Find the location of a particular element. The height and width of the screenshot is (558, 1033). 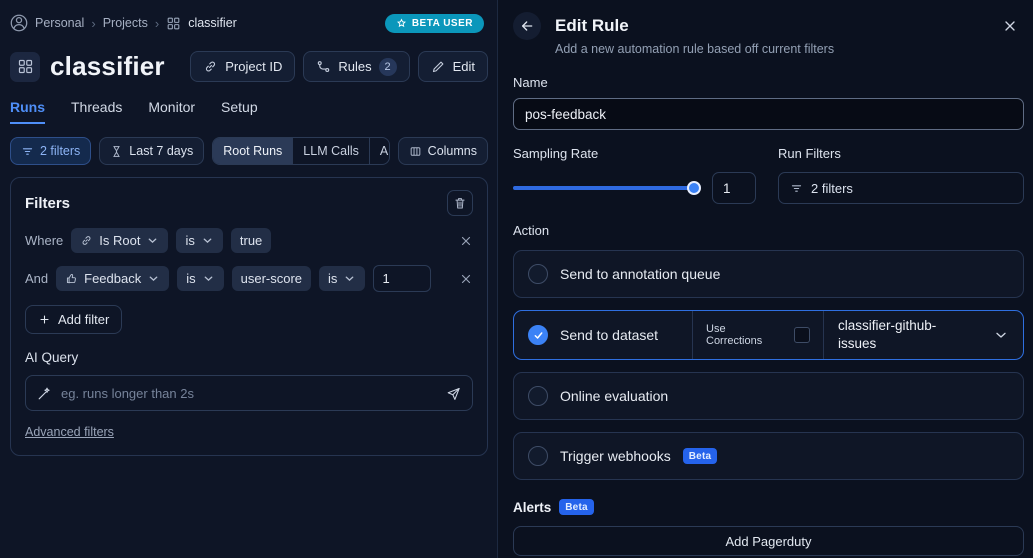

slider-handle is located at coordinates (694, 188).